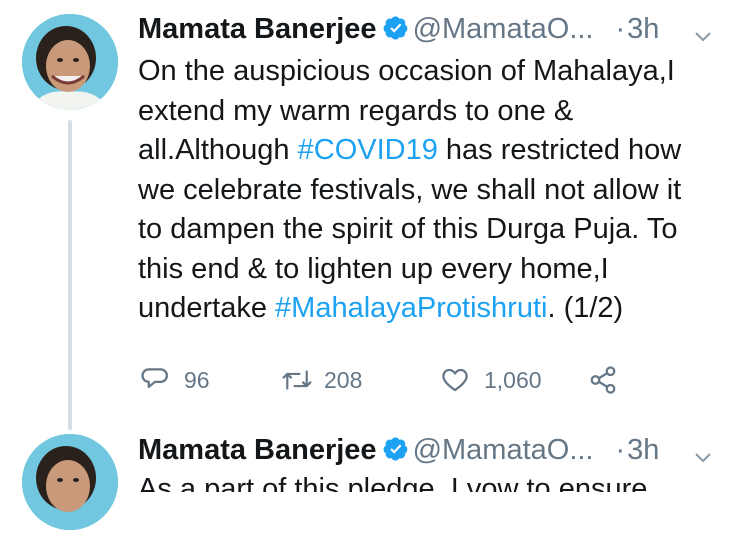 The width and height of the screenshot is (741, 550). Describe the element at coordinates (297, 380) in the screenshot. I see `retweet-icon` at that location.